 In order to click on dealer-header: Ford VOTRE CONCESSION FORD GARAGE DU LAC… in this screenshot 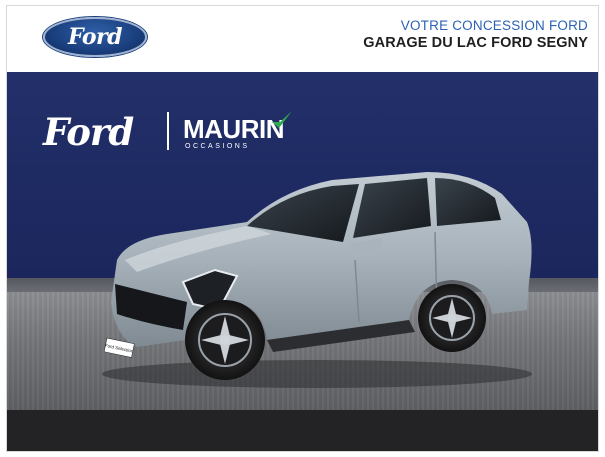, I will do `click(302, 39)`.